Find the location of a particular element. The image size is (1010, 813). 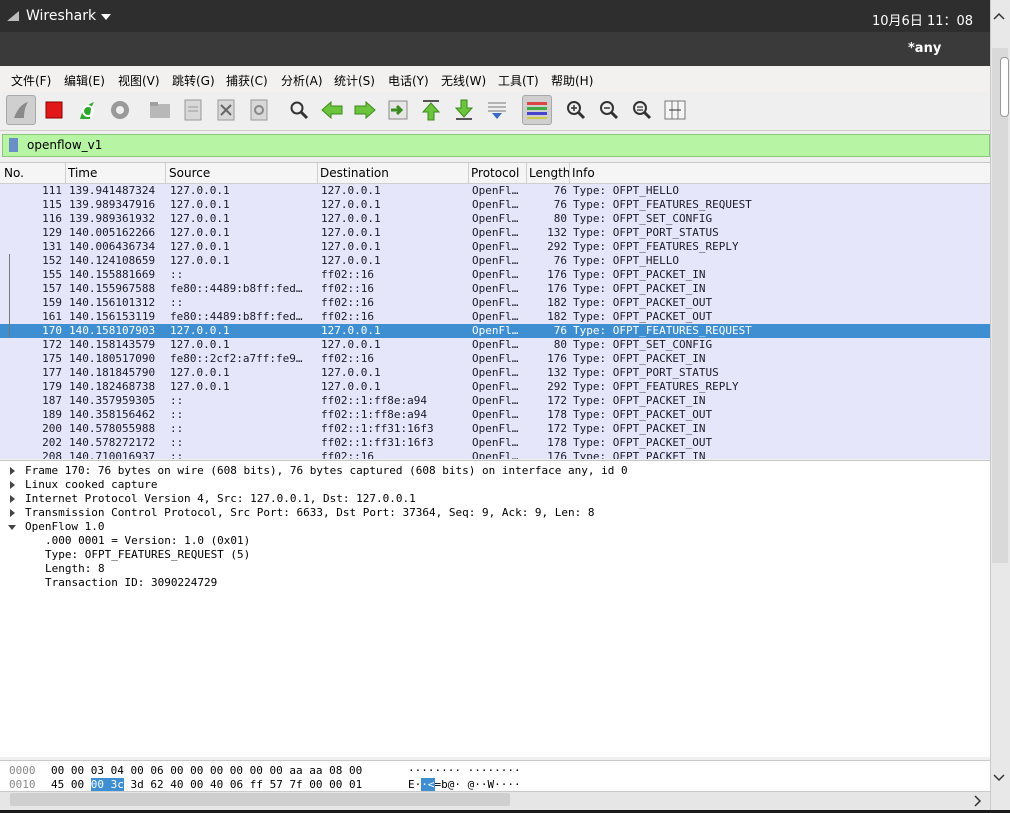

detail-section: Linux cooked capture is located at coordinates (91, 485).